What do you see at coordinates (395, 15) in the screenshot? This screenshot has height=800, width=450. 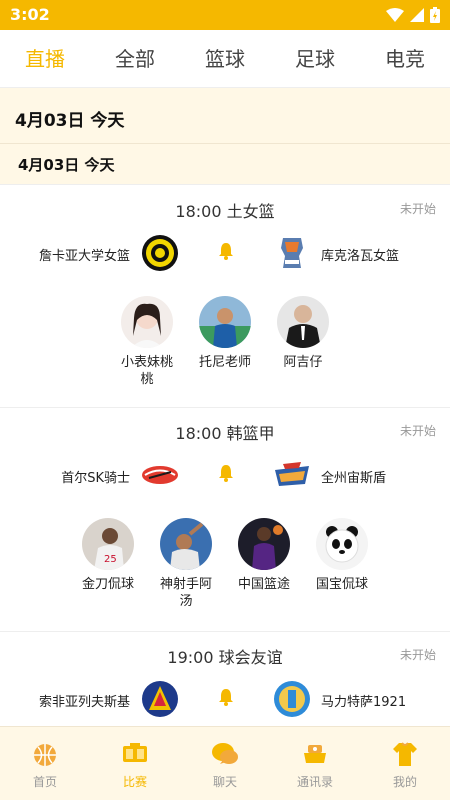 I see `wifi-icon` at bounding box center [395, 15].